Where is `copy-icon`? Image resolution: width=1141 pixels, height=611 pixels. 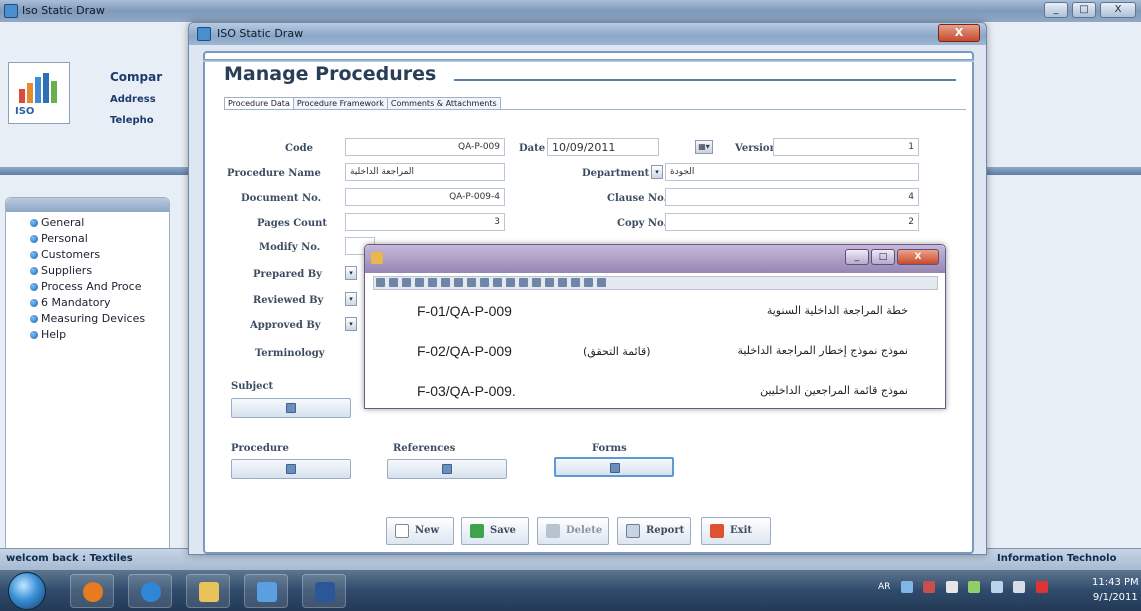 copy-icon is located at coordinates (575, 282).